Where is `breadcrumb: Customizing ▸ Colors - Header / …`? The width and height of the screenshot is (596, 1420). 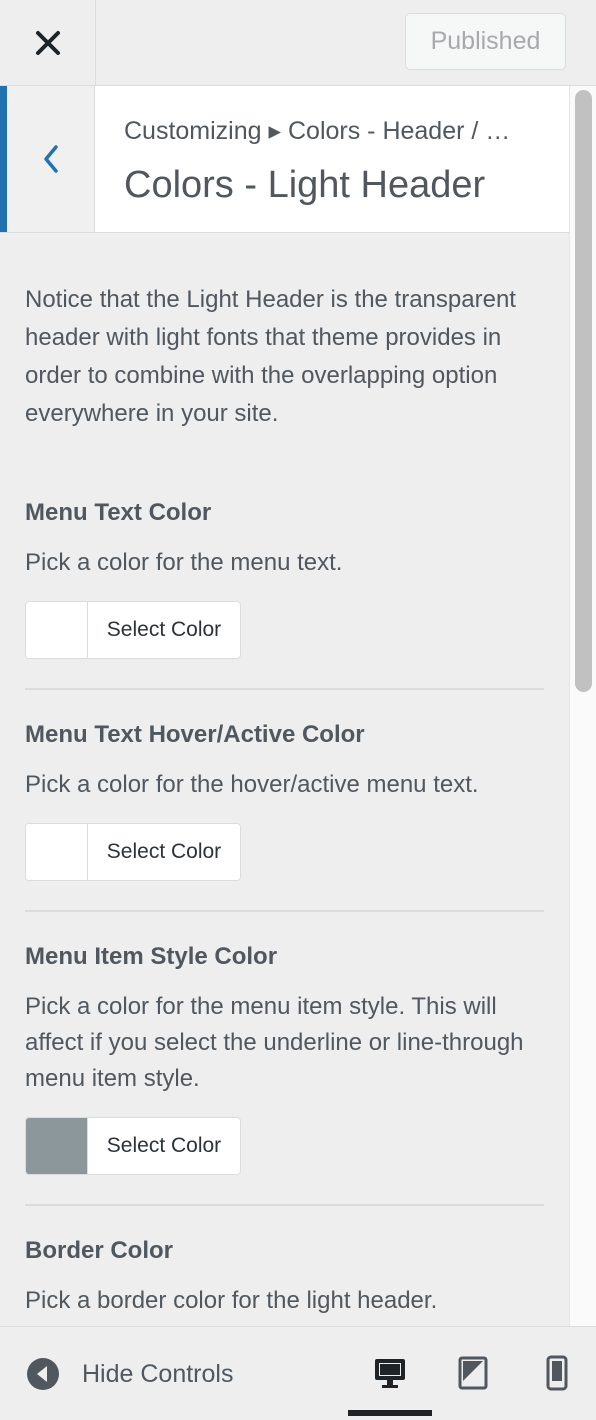
breadcrumb: Customizing ▸ Colors - Header / … is located at coordinates (317, 131).